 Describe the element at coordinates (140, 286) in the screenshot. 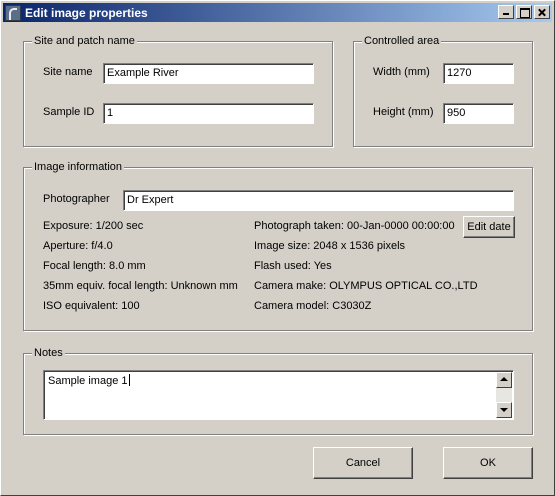

I see `focal-35mm-text: 35mm equiv. focal length: Unknown mm` at that location.